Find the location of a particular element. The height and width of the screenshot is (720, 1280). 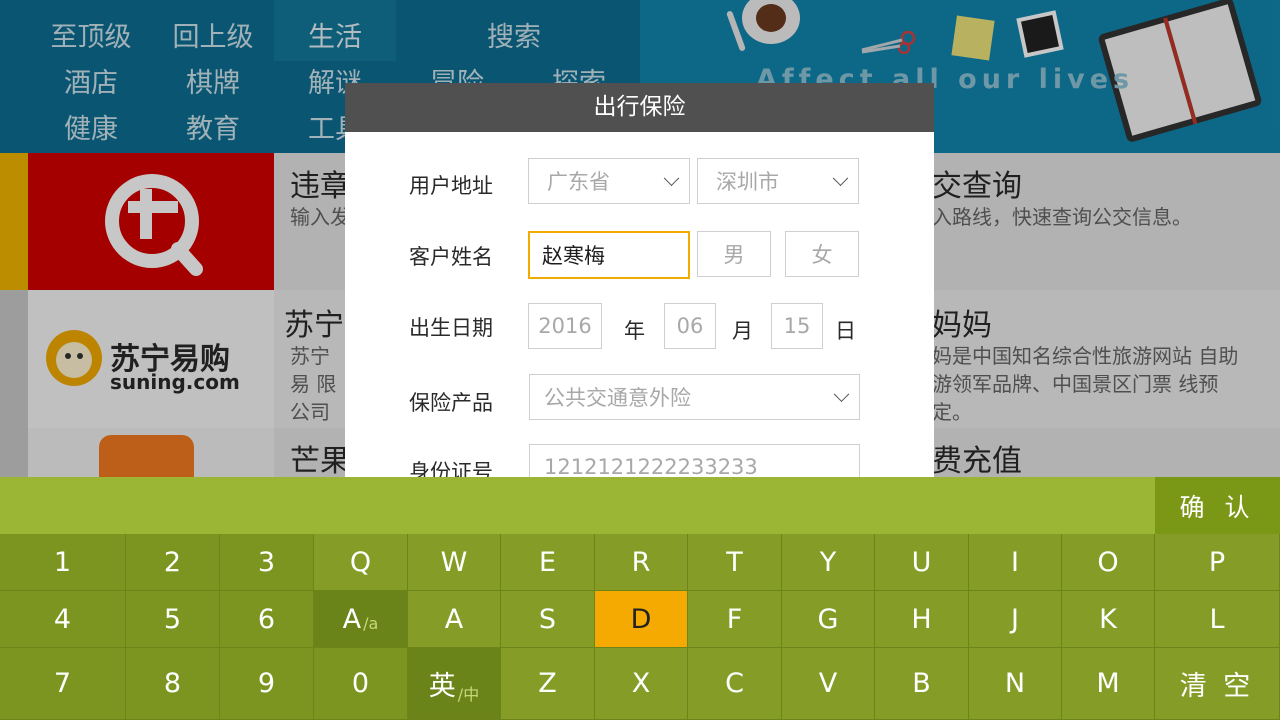

key-z: Z is located at coordinates (548, 684).